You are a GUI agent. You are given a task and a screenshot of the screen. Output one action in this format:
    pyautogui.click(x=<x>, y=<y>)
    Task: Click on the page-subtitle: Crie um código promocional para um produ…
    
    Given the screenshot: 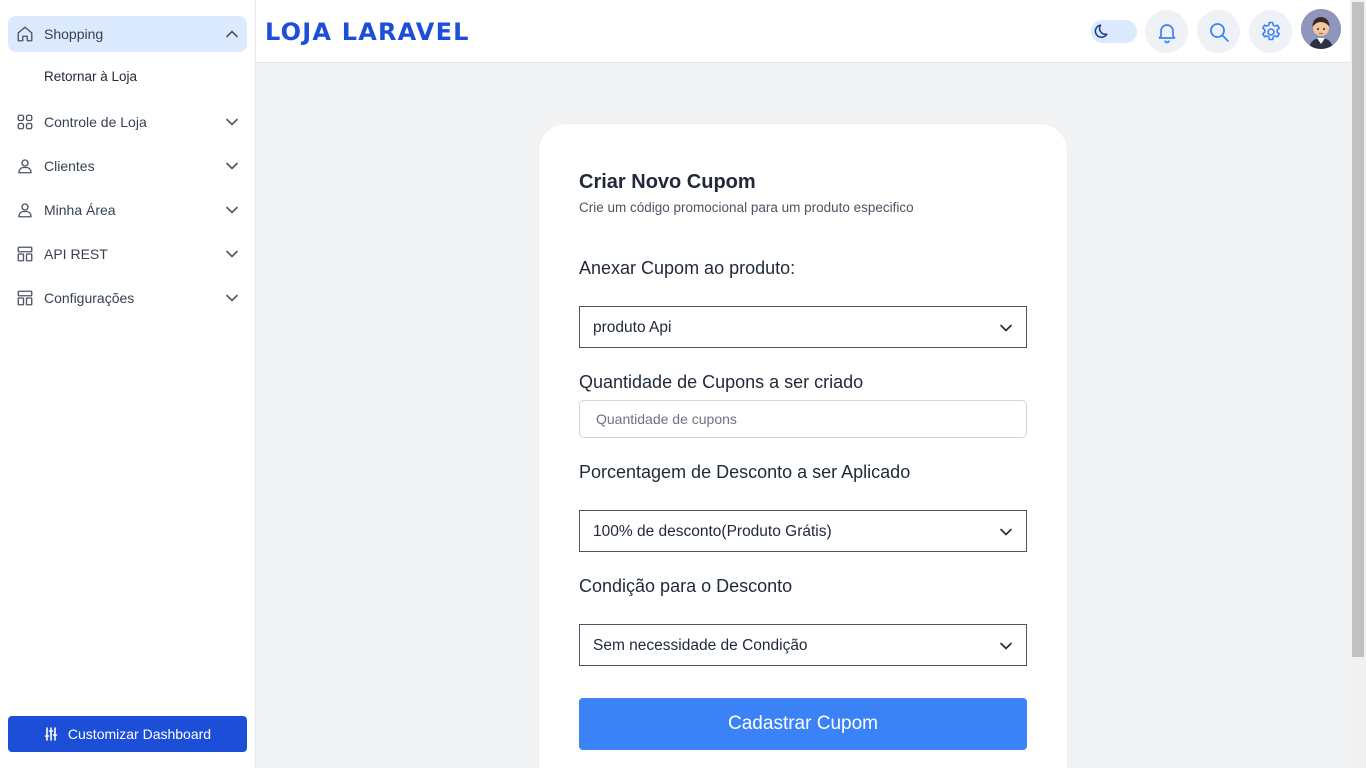 What is the action you would take?
    pyautogui.click(x=746, y=207)
    